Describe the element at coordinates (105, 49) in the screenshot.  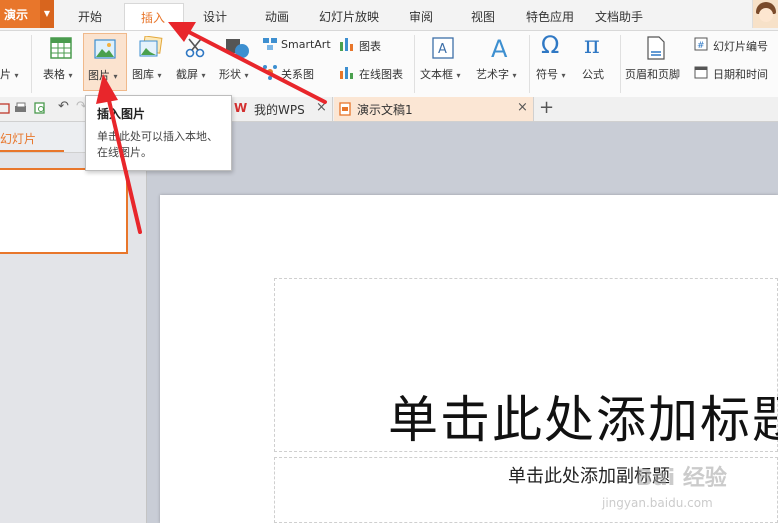
I see `picture-icon` at that location.